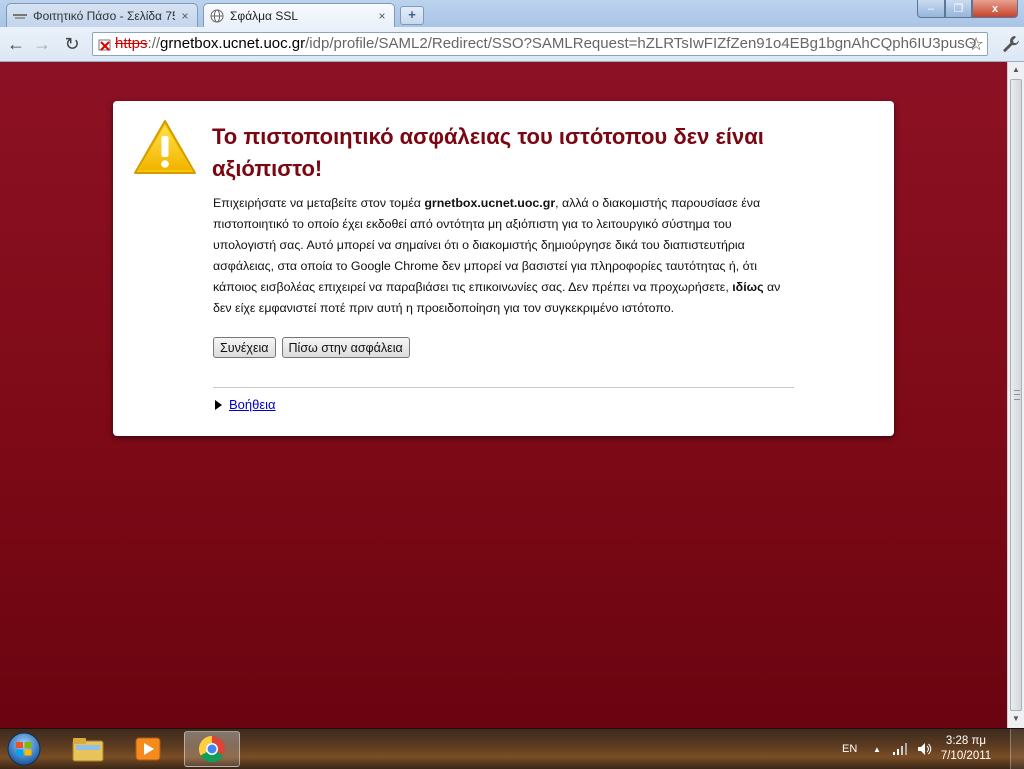 The width and height of the screenshot is (1024, 769). Describe the element at coordinates (900, 749) in the screenshot. I see `network-icon` at that location.